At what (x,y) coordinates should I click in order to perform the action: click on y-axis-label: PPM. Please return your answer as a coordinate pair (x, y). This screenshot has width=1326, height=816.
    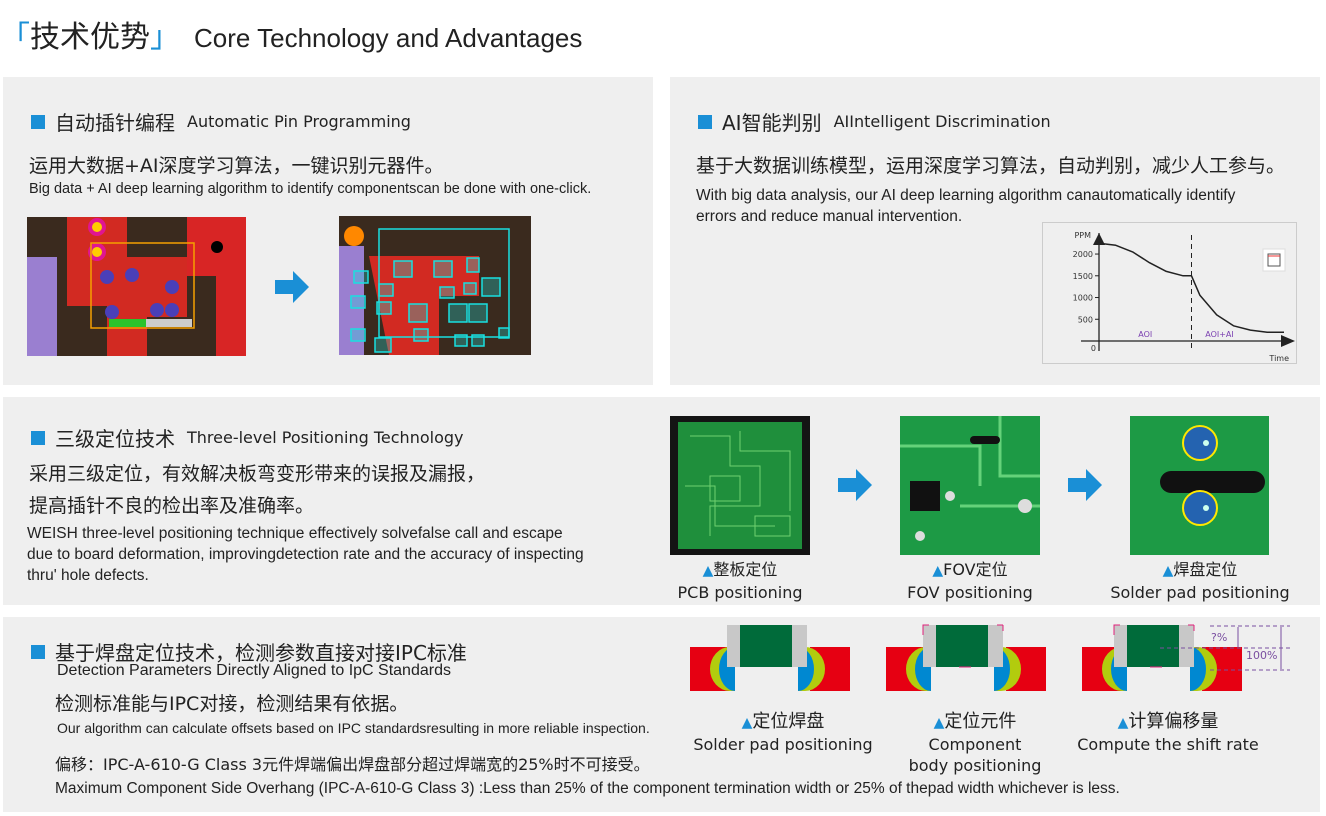
    Looking at the image, I should click on (1082, 235).